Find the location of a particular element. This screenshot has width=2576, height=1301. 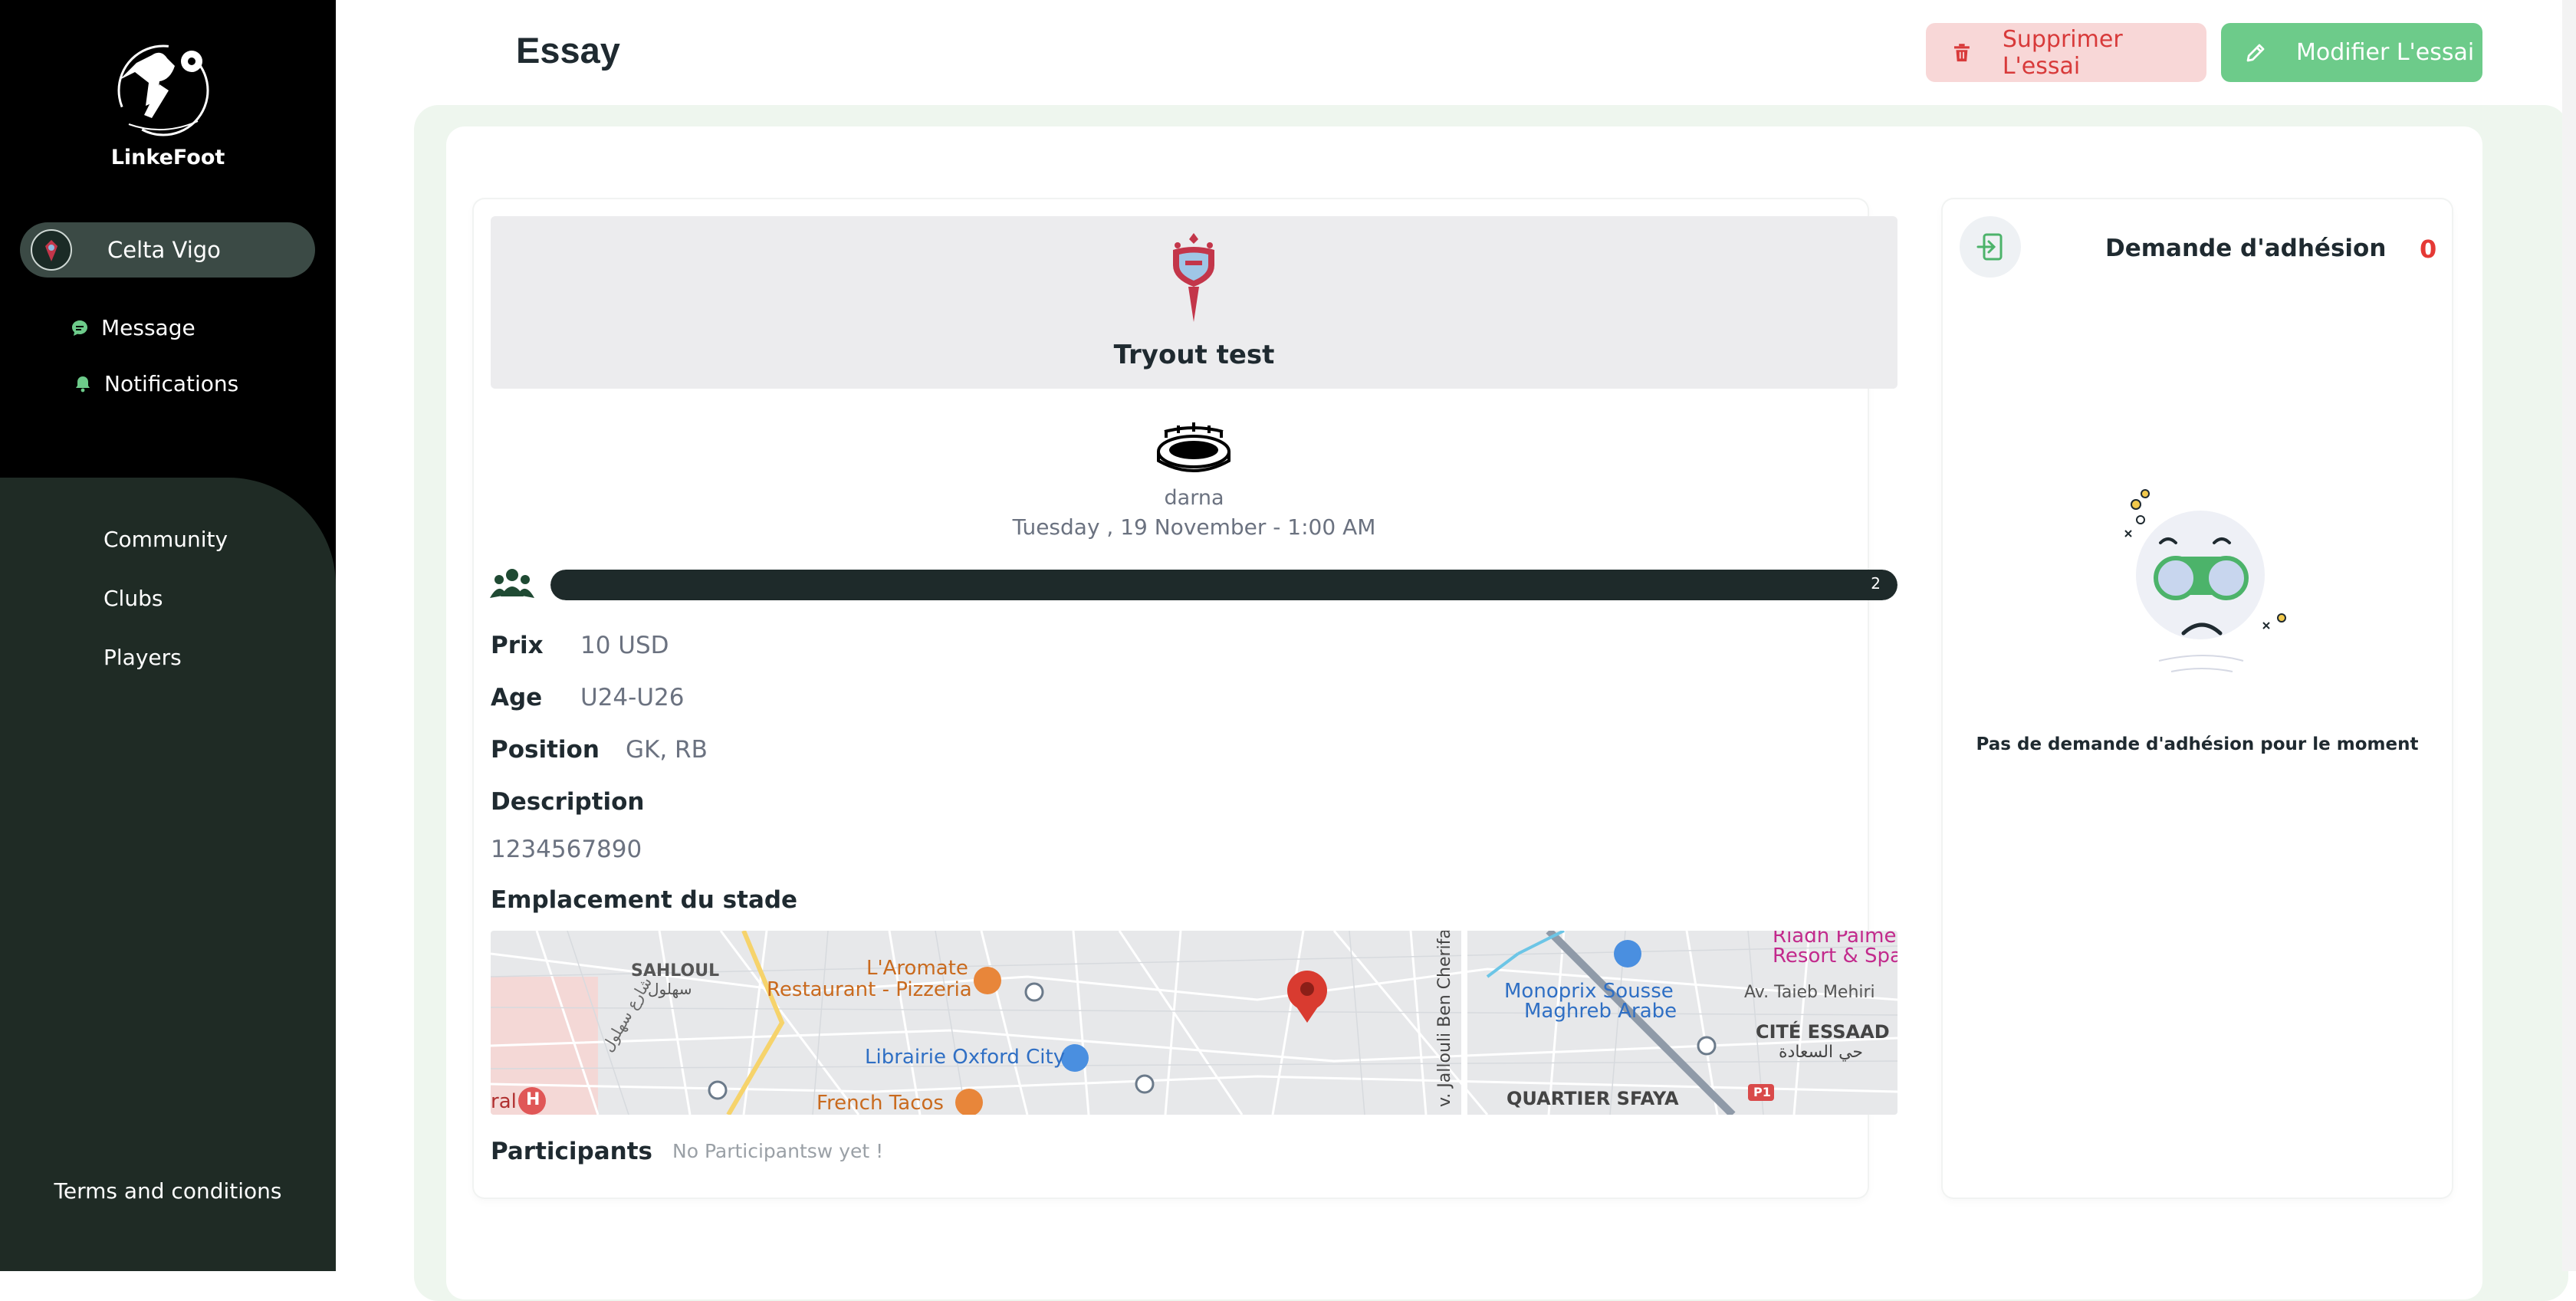

chat-icon is located at coordinates (80, 328).